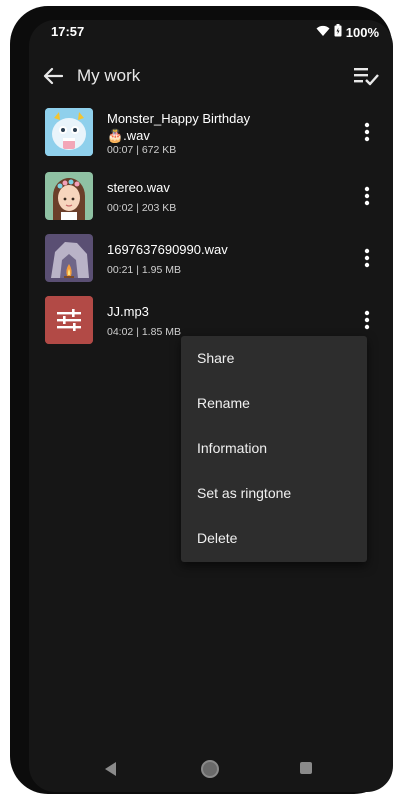  Describe the element at coordinates (69, 258) in the screenshot. I see `cave-fire-thumbnail` at that location.